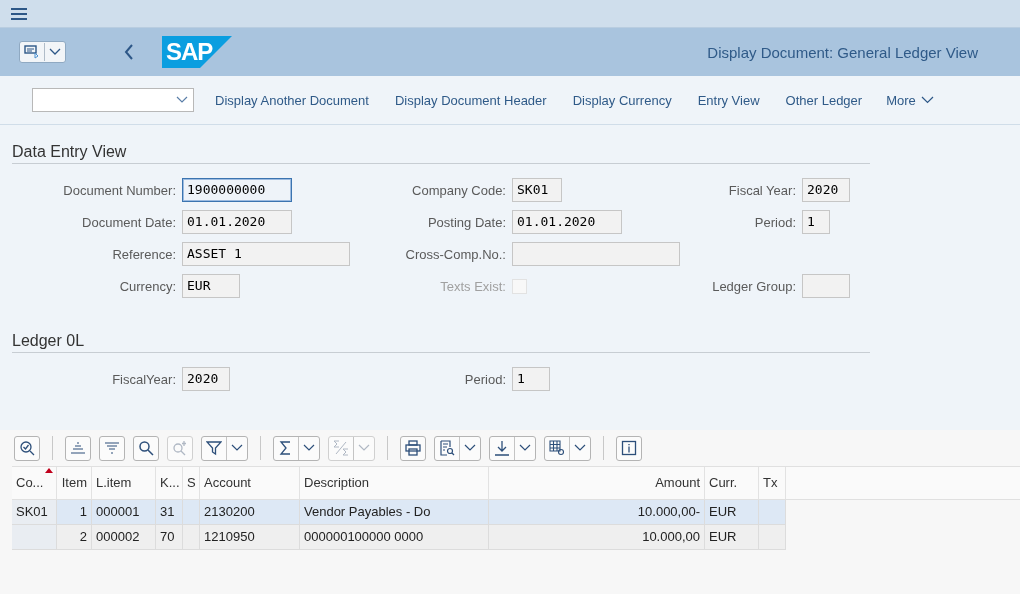 The image size is (1020, 594). What do you see at coordinates (502, 448) in the screenshot?
I see `download-icon` at bounding box center [502, 448].